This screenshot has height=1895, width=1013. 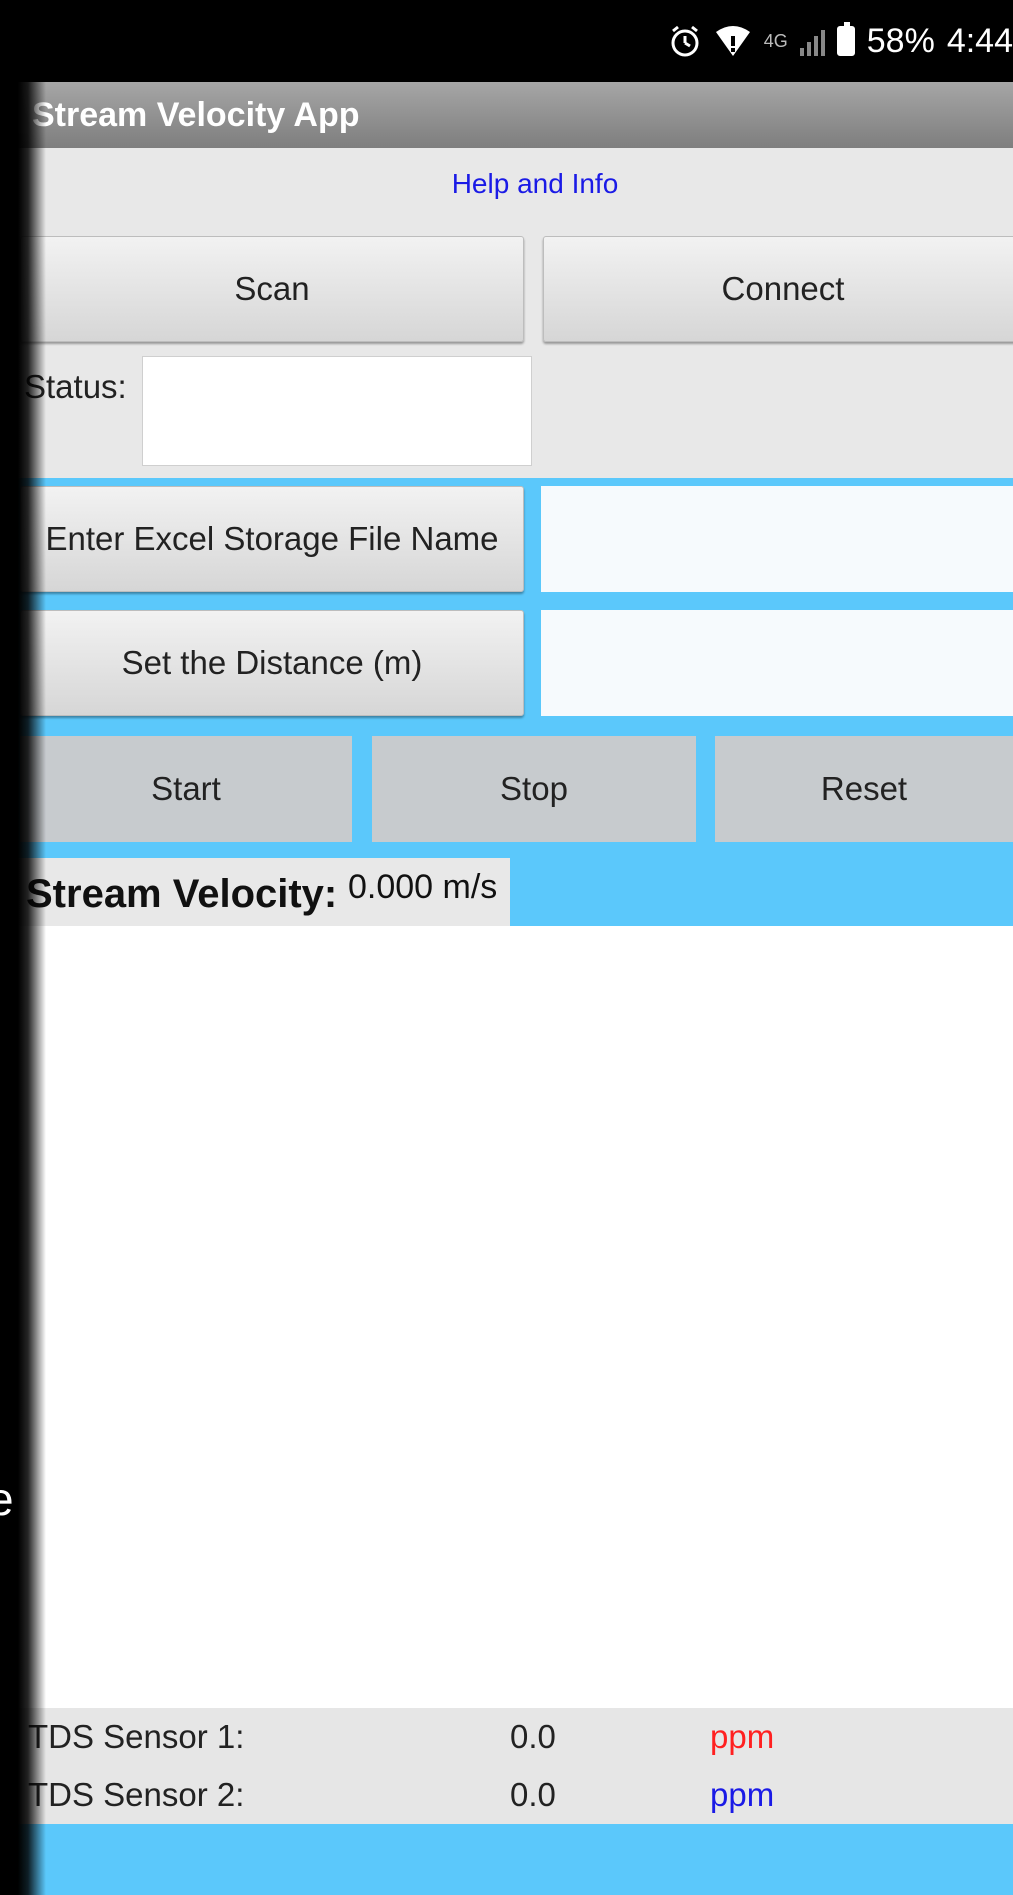 I want to click on sensor-2-value: 0.0, so click(x=533, y=1794).